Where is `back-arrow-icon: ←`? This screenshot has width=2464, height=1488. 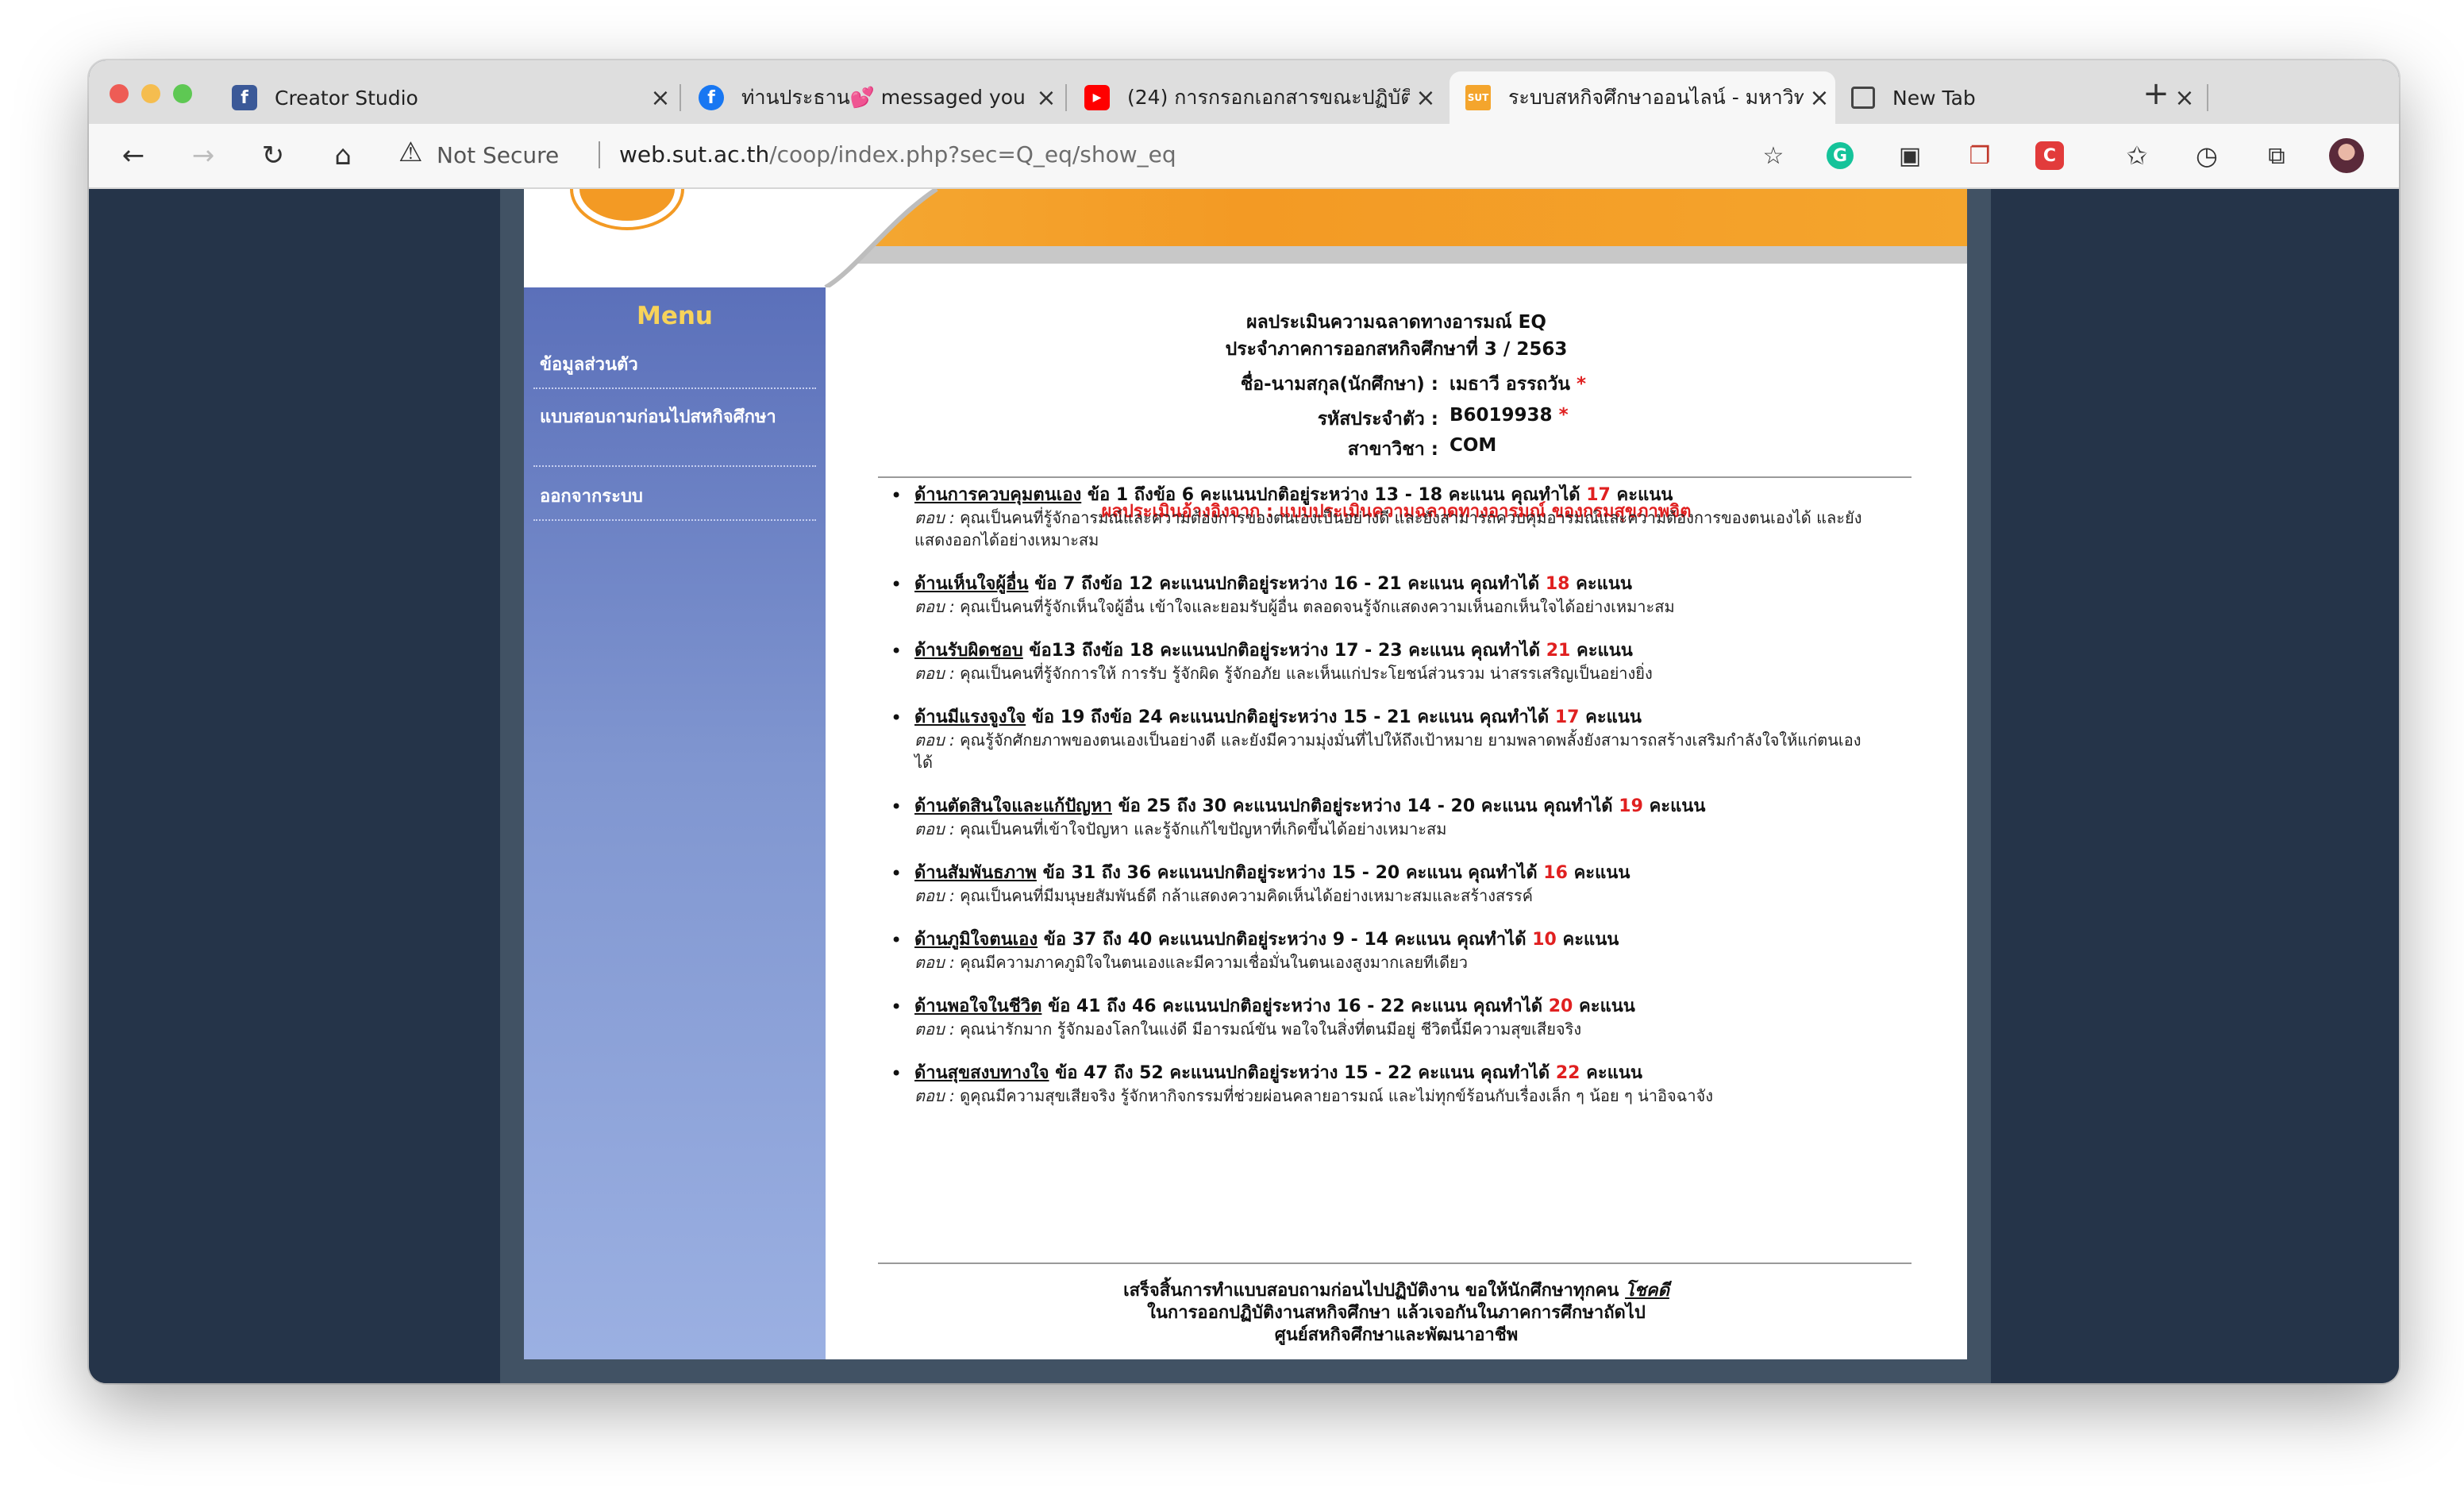 back-arrow-icon: ← is located at coordinates (133, 155).